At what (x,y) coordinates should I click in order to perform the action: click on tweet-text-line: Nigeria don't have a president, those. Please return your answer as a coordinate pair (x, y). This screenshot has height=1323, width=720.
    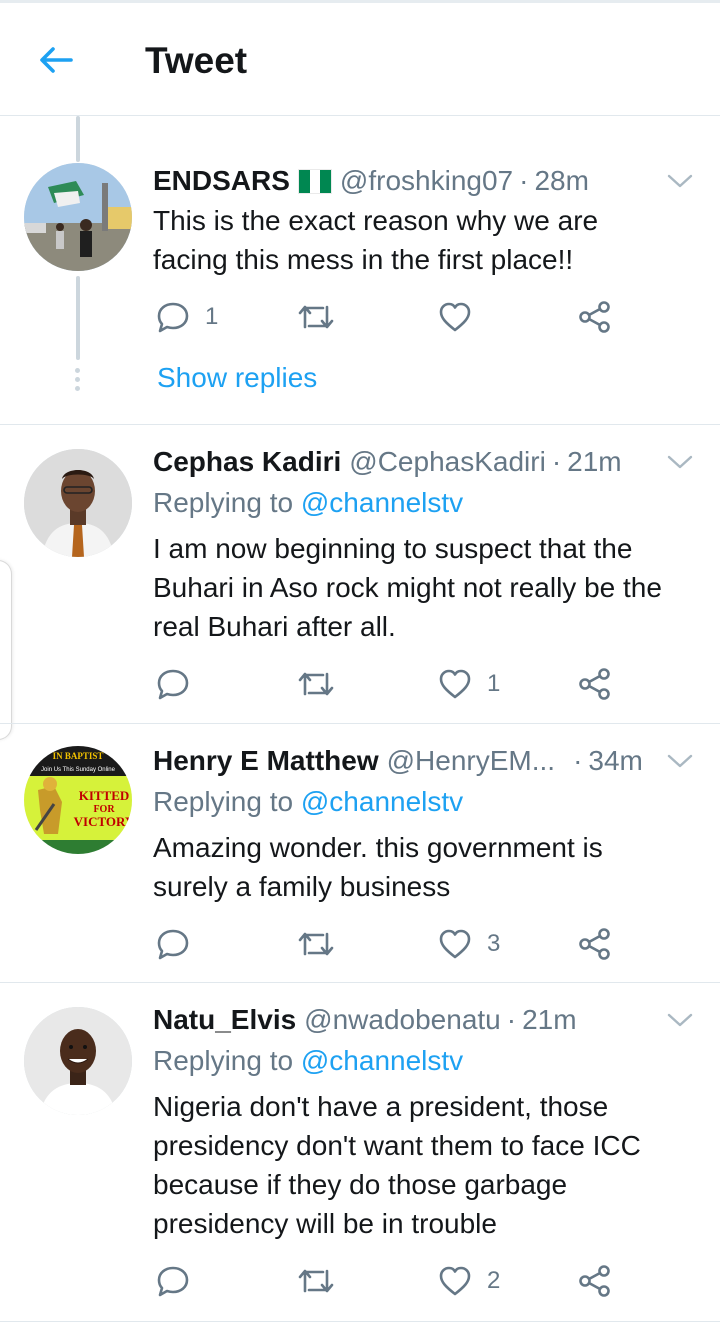
    Looking at the image, I should click on (381, 1106).